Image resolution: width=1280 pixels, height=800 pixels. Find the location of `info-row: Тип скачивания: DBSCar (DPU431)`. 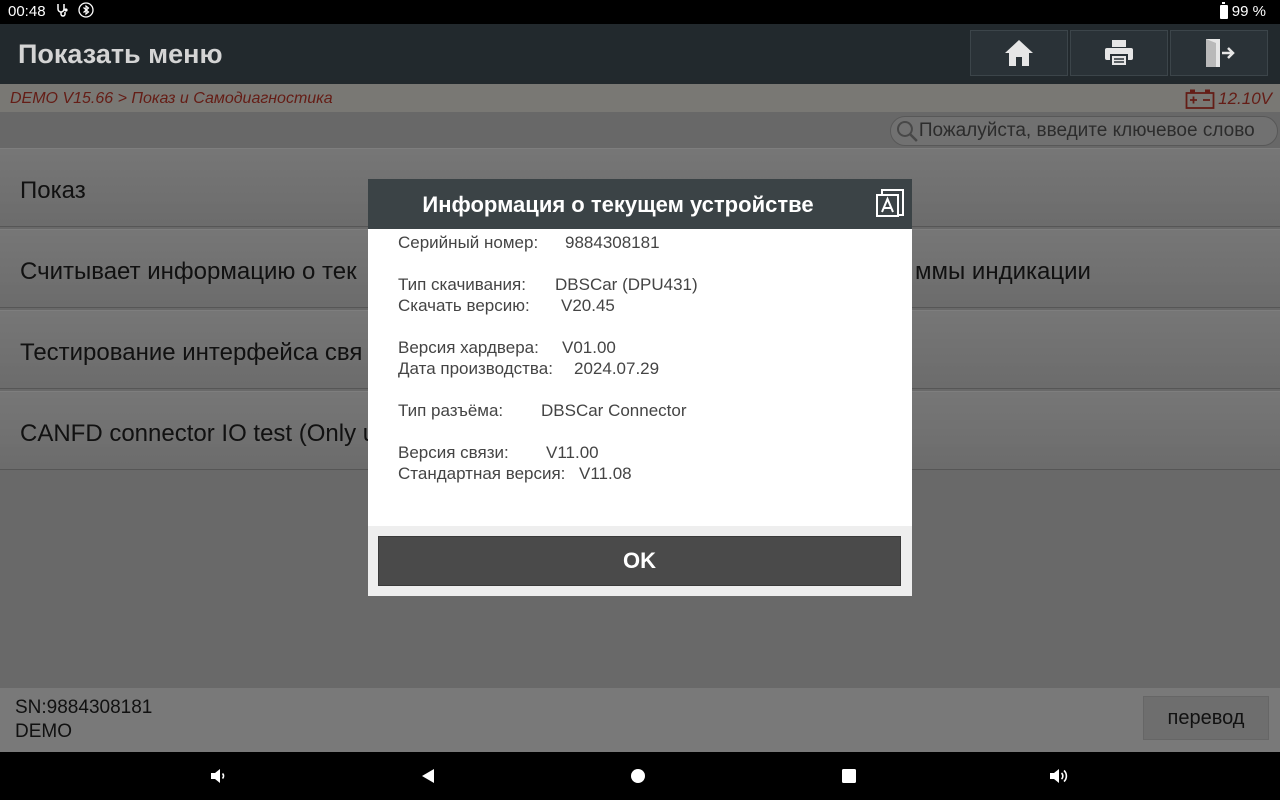

info-row: Тип скачивания: DBSCar (DPU431) is located at coordinates (548, 285).